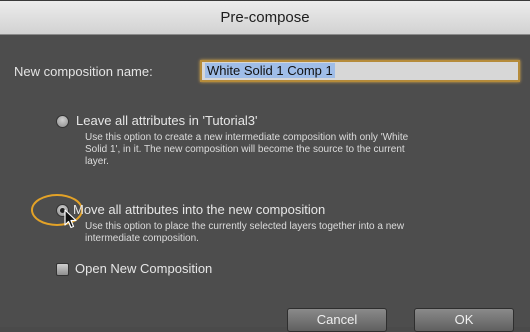 This screenshot has height=332, width=530. What do you see at coordinates (265, 18) in the screenshot?
I see `dialog-title: Pre-compose` at bounding box center [265, 18].